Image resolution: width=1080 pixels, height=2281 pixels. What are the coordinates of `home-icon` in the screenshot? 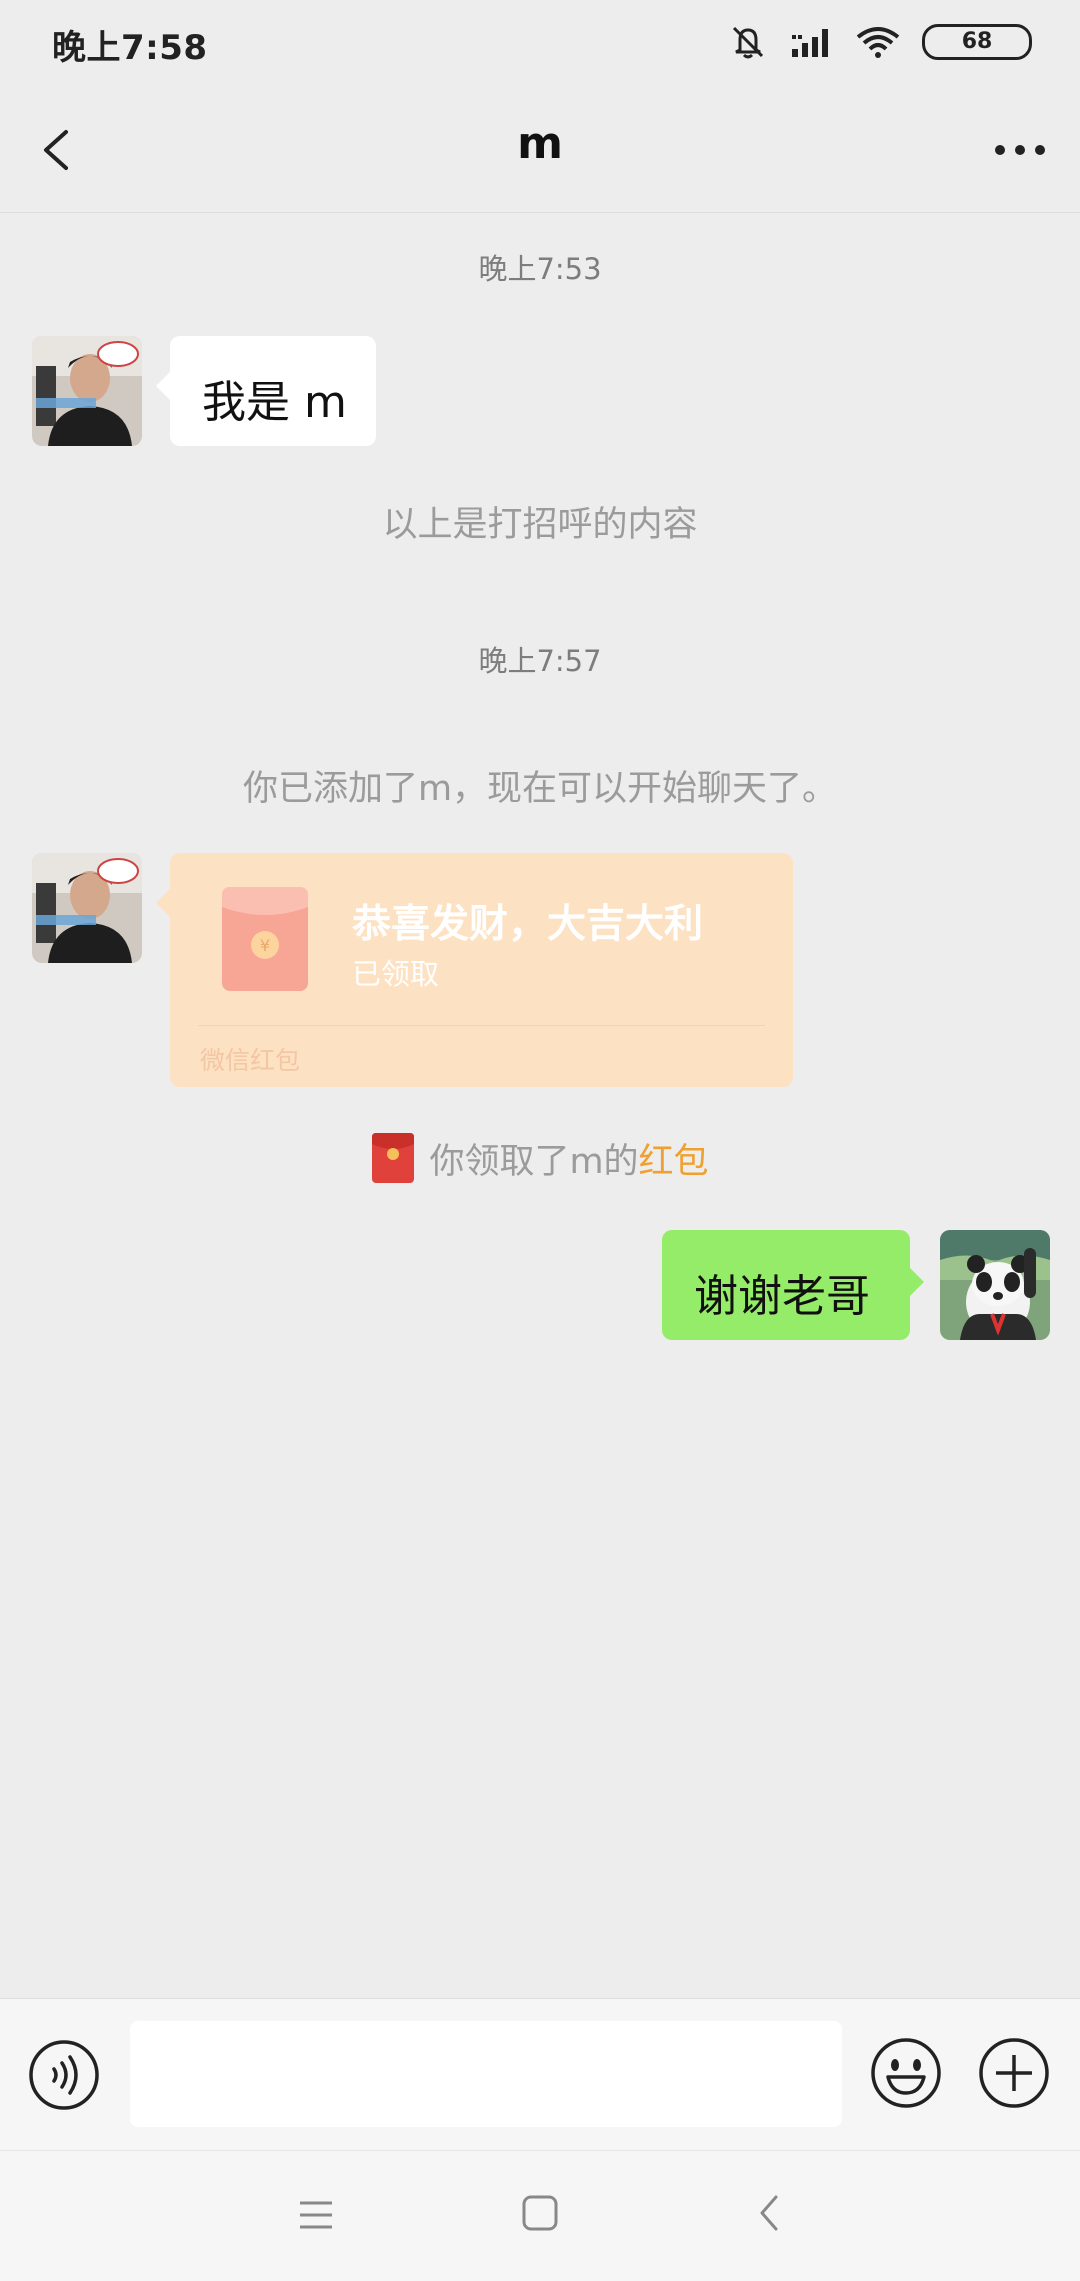 It's located at (540, 2213).